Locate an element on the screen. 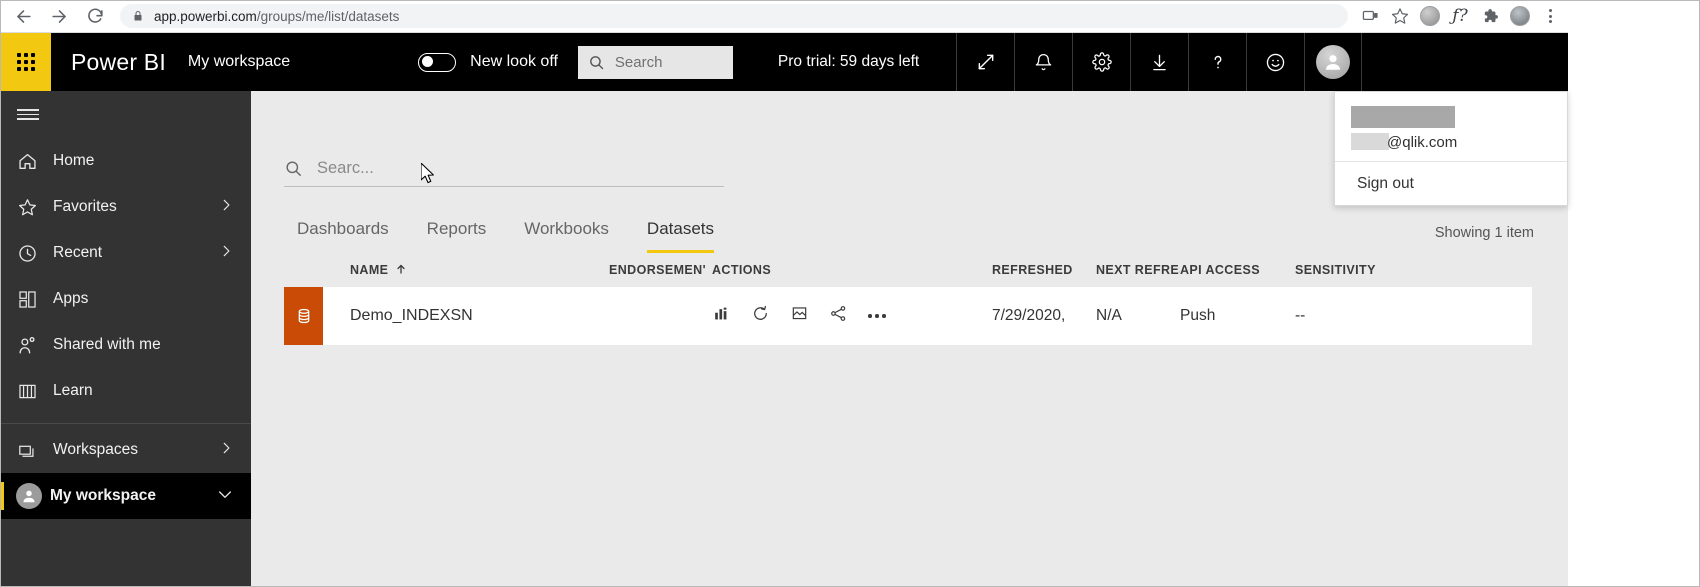 This screenshot has width=1700, height=587. download-icon is located at coordinates (1159, 62).